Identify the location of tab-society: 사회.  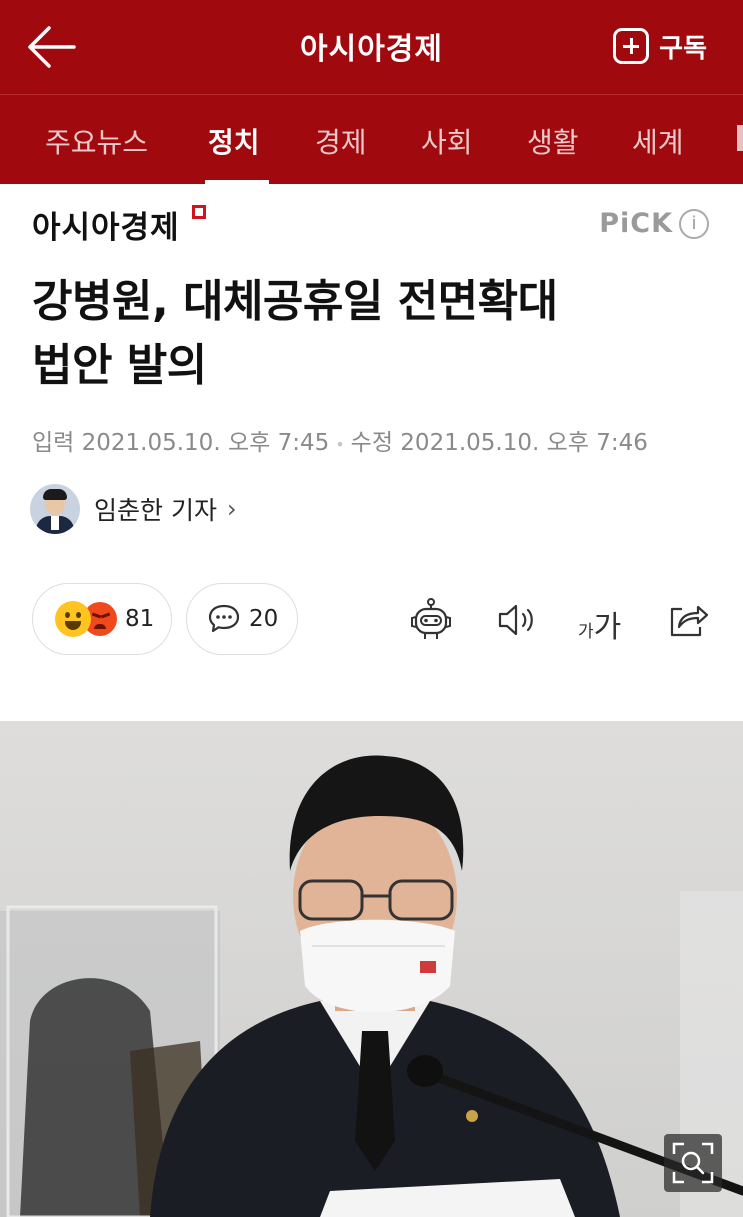
(447, 141).